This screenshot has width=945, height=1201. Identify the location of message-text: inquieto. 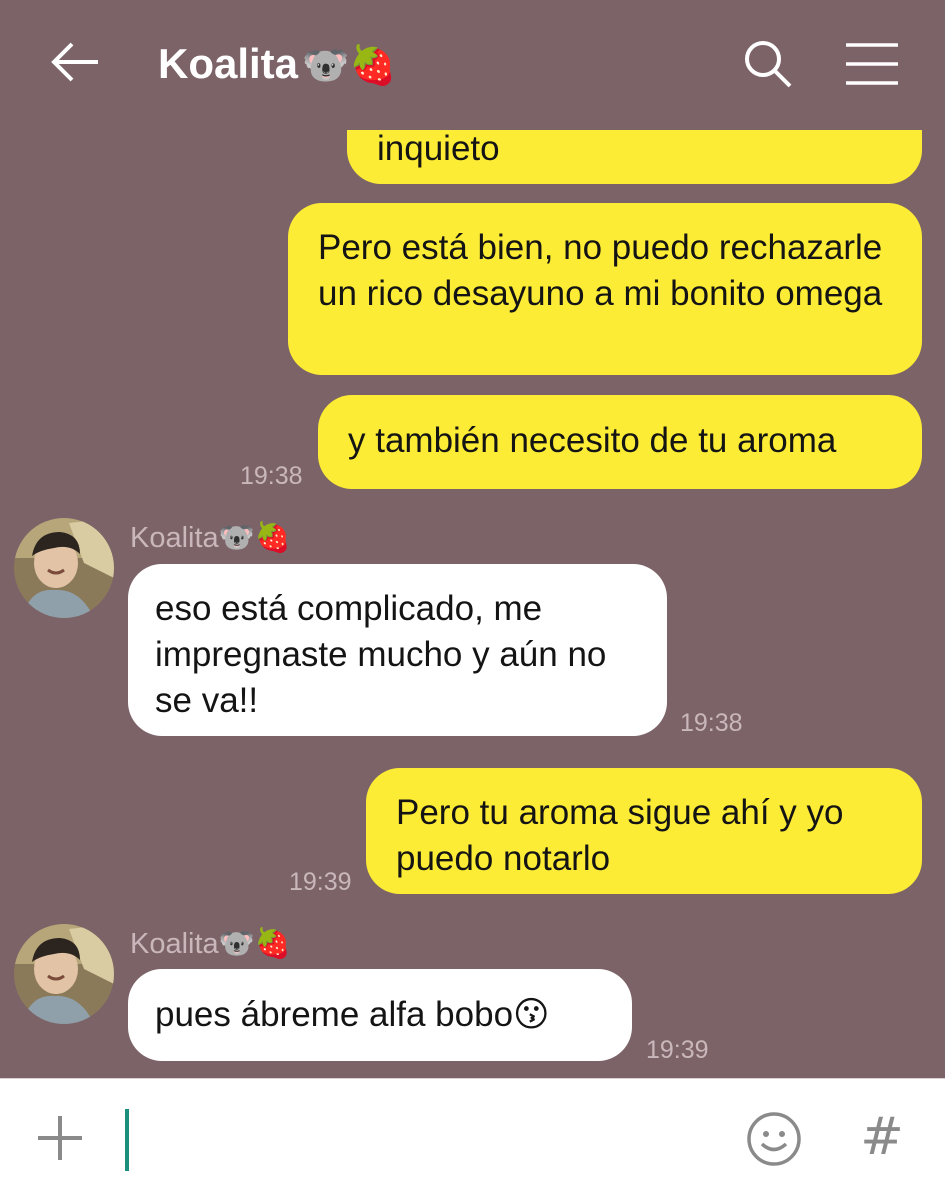
(438, 148).